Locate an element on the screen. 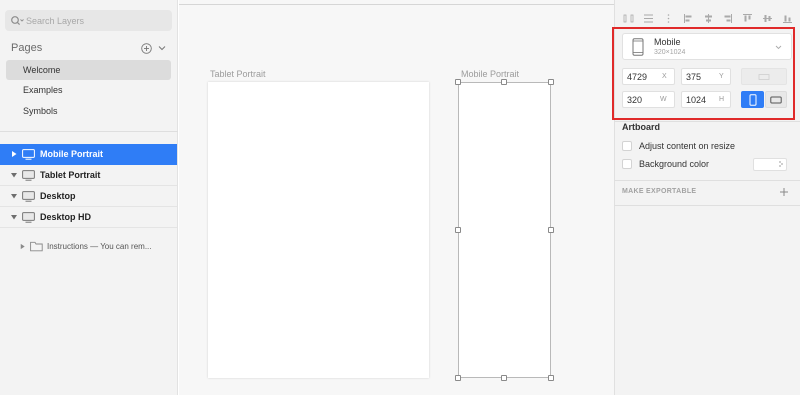  alignment-toolbar is located at coordinates (708, 18).